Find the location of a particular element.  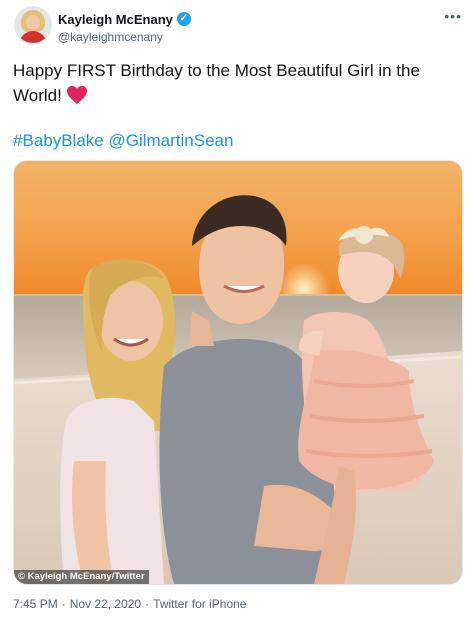

tweet-header: Kayleigh McEnany ✓ @kayleighmcenany ••• is located at coordinates (239, 28).